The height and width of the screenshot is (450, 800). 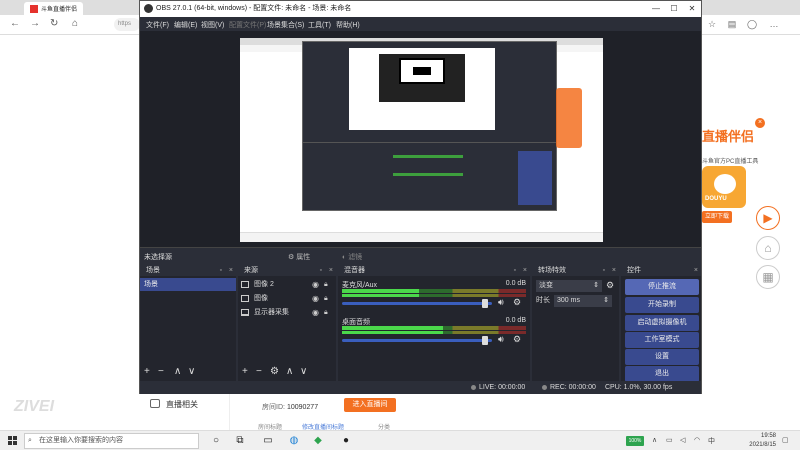 What do you see at coordinates (370, 405) in the screenshot?
I see `enter-room-button: 进入直播间` at bounding box center [370, 405].